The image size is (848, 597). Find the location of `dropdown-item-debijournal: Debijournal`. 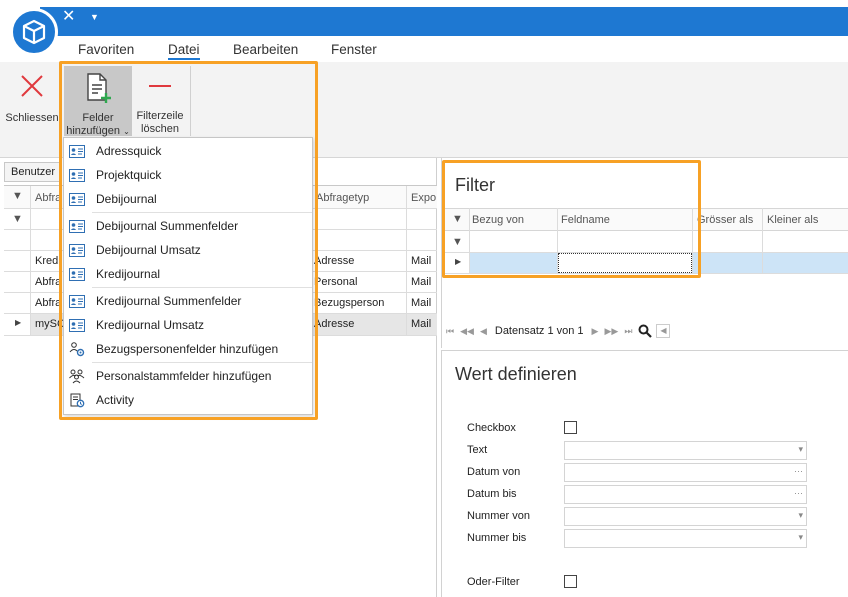

dropdown-item-debijournal: Debijournal is located at coordinates (188, 199).